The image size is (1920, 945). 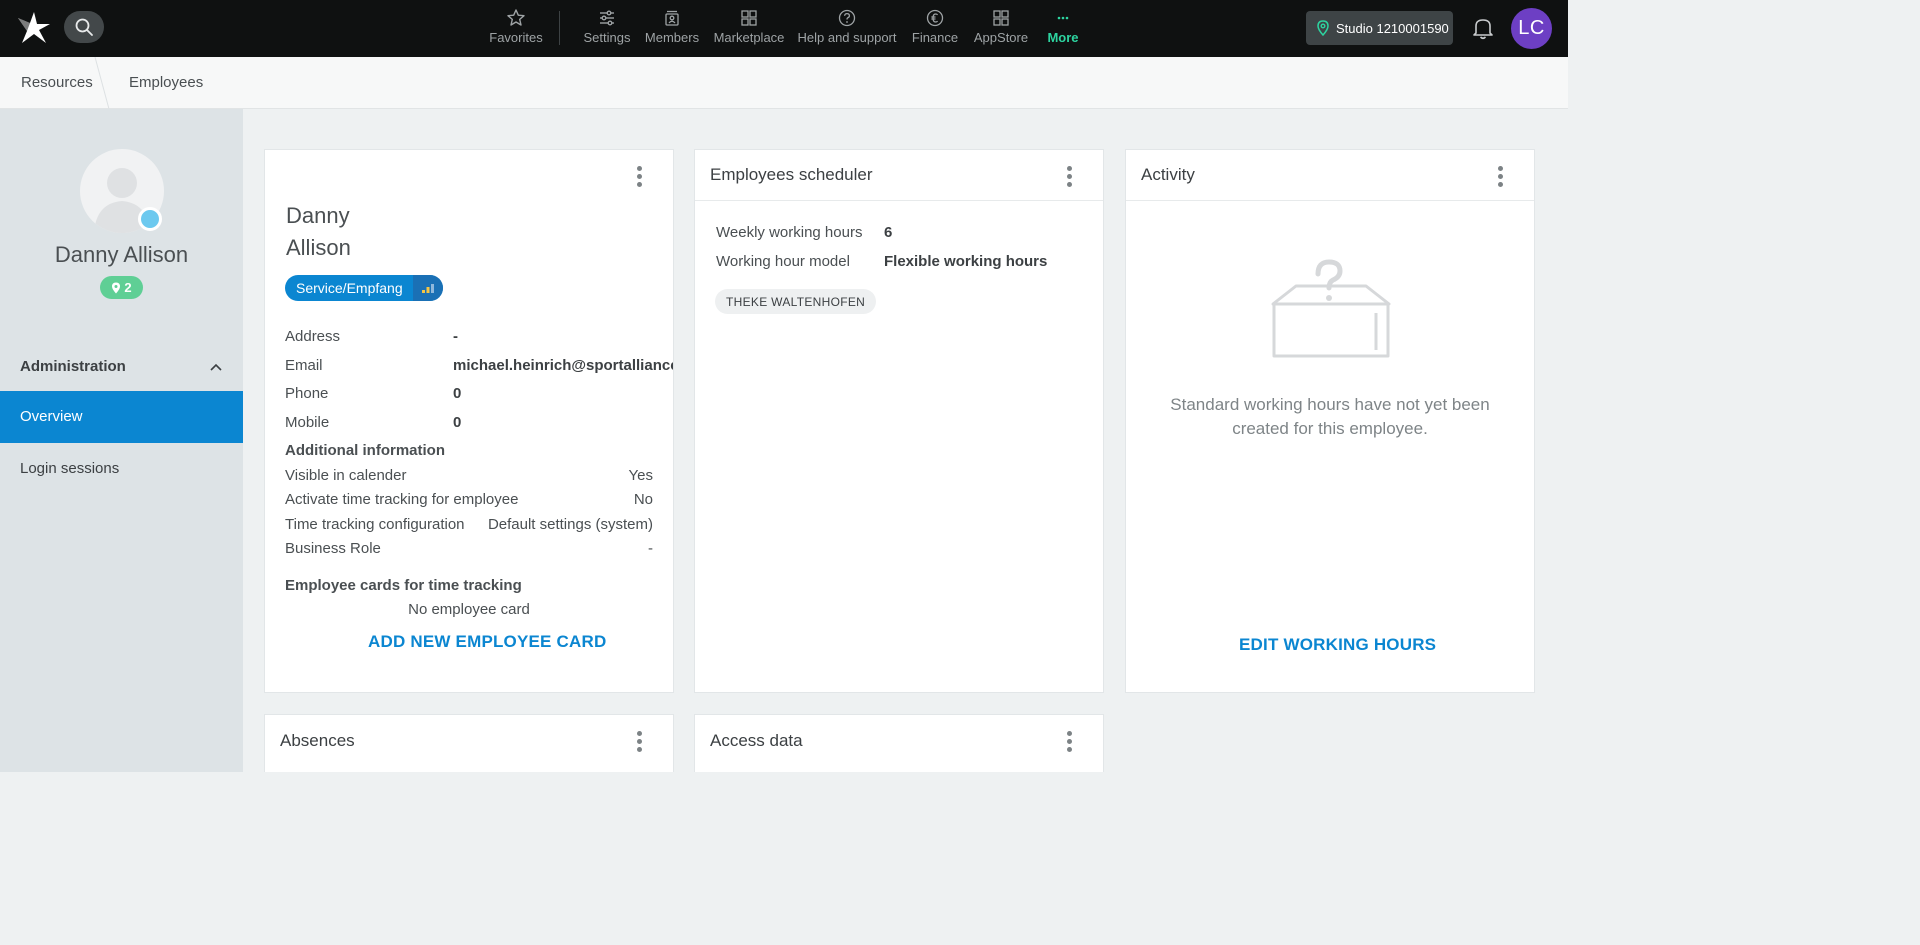 I want to click on employee-first-name: Danny, so click(x=318, y=215).